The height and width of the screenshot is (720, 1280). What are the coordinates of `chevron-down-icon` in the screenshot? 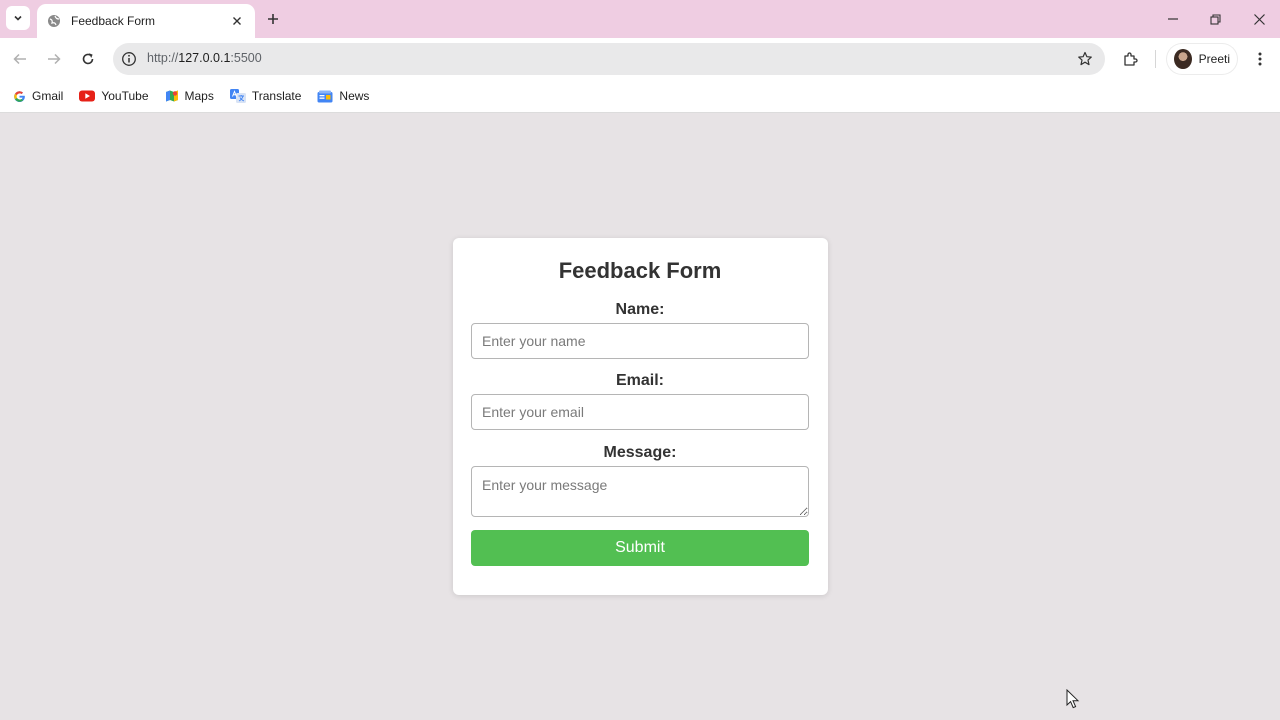 It's located at (18, 18).